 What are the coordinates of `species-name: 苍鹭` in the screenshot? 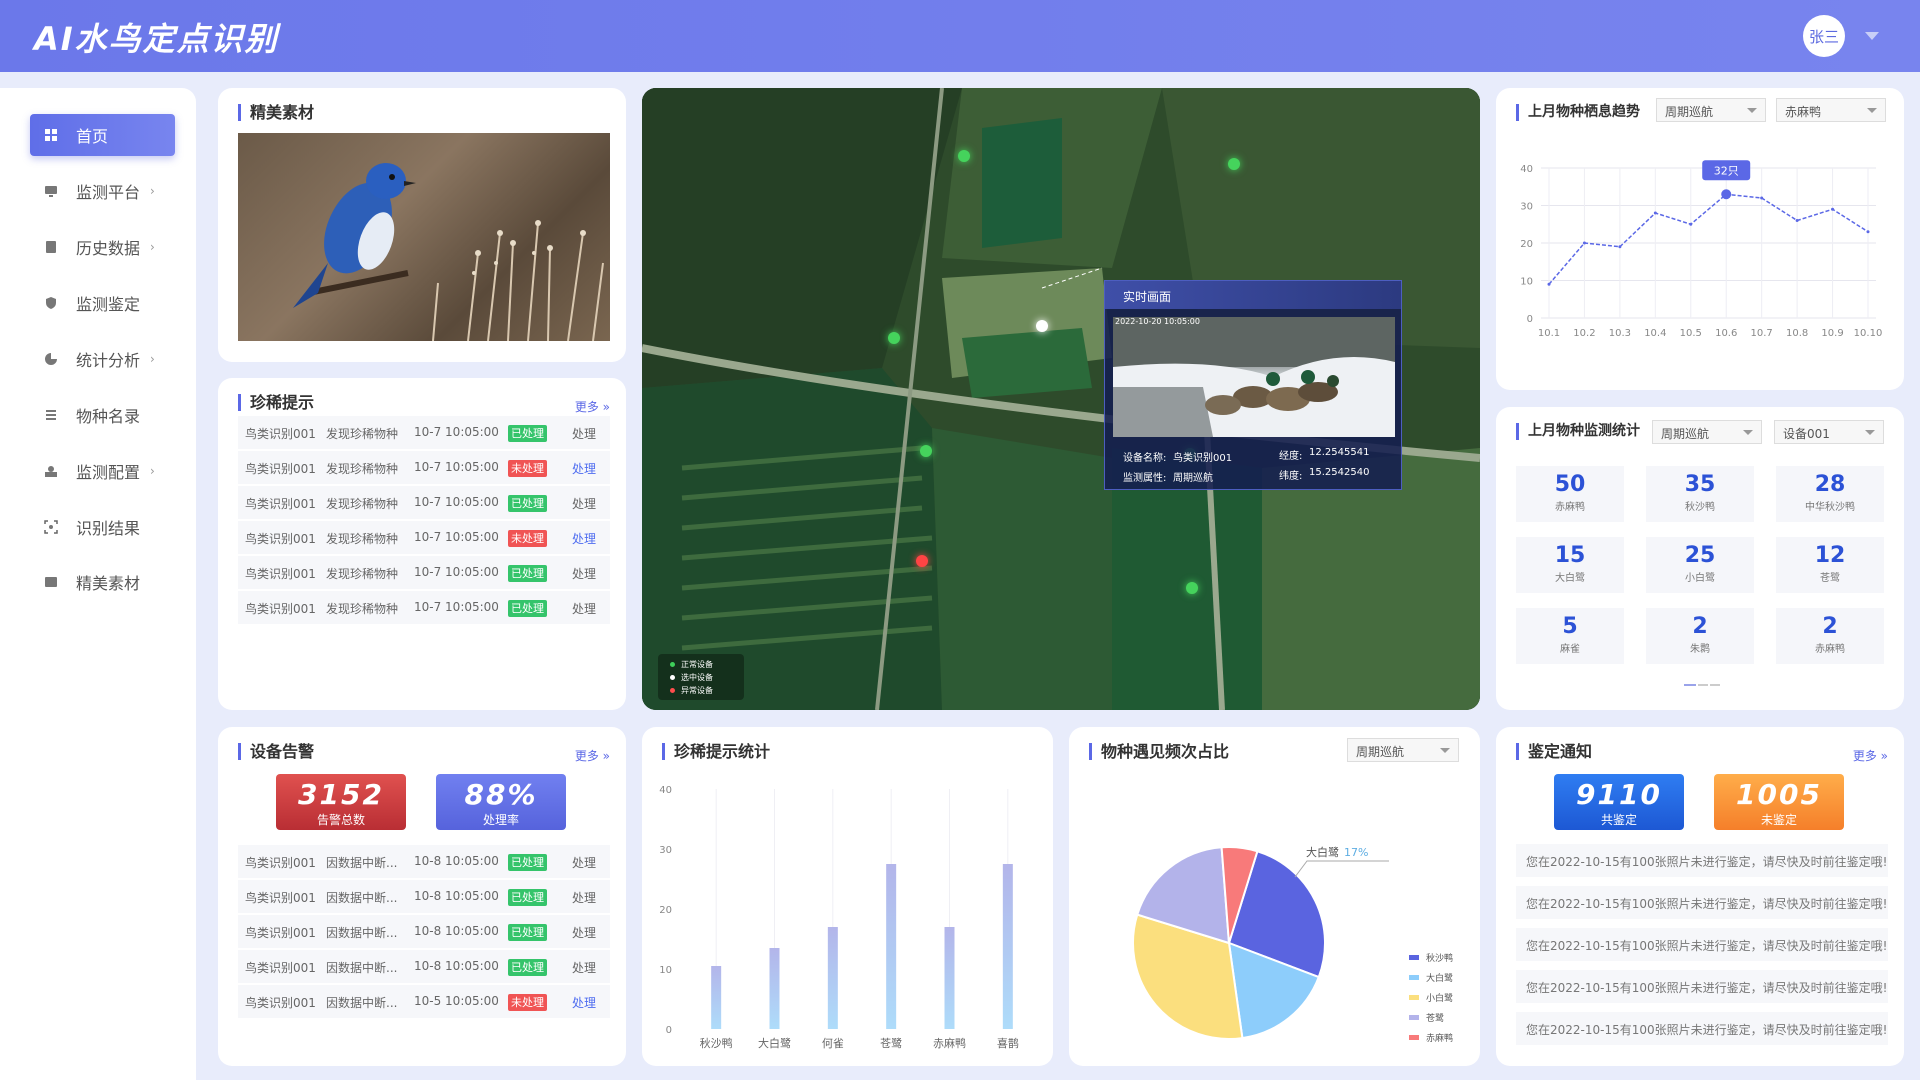 It's located at (1830, 578).